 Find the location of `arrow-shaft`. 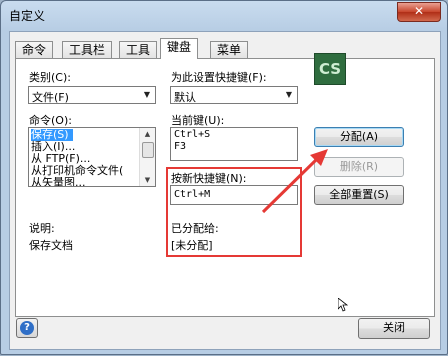

arrow-shaft is located at coordinates (290, 185).